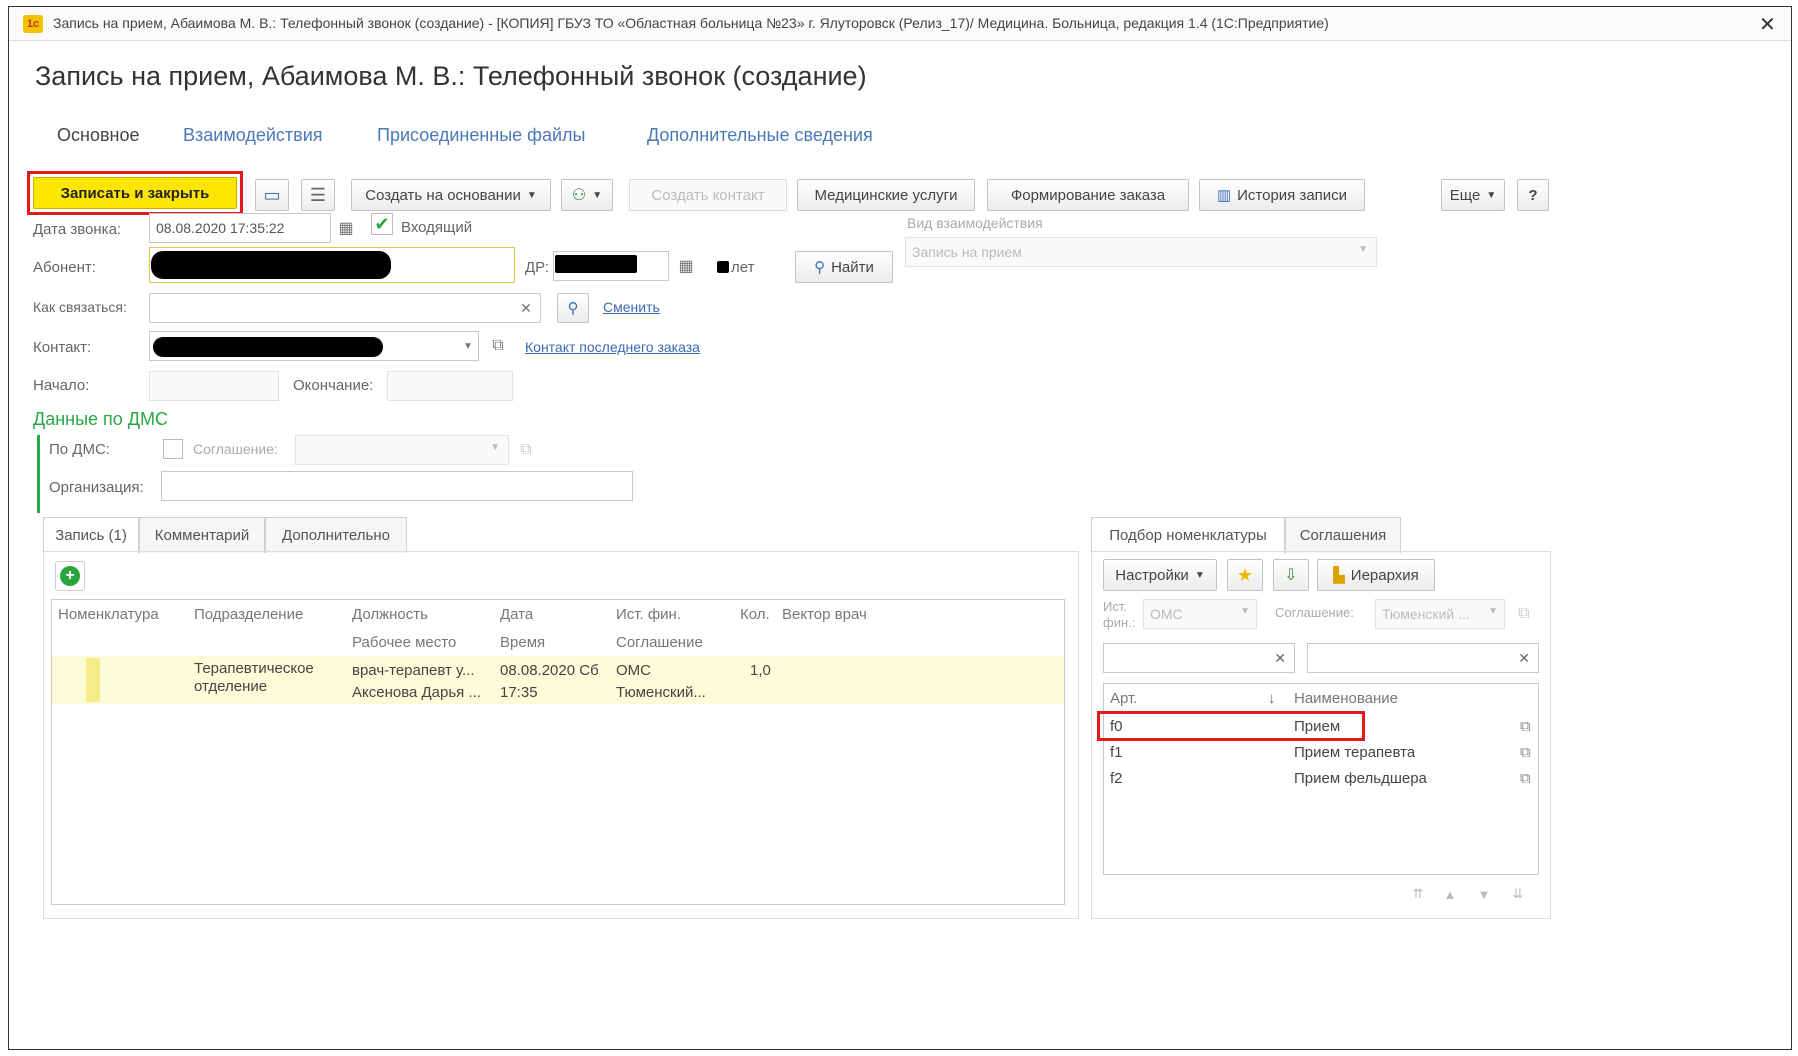  I want to click on col-fin-source: Ист. фин., so click(648, 614).